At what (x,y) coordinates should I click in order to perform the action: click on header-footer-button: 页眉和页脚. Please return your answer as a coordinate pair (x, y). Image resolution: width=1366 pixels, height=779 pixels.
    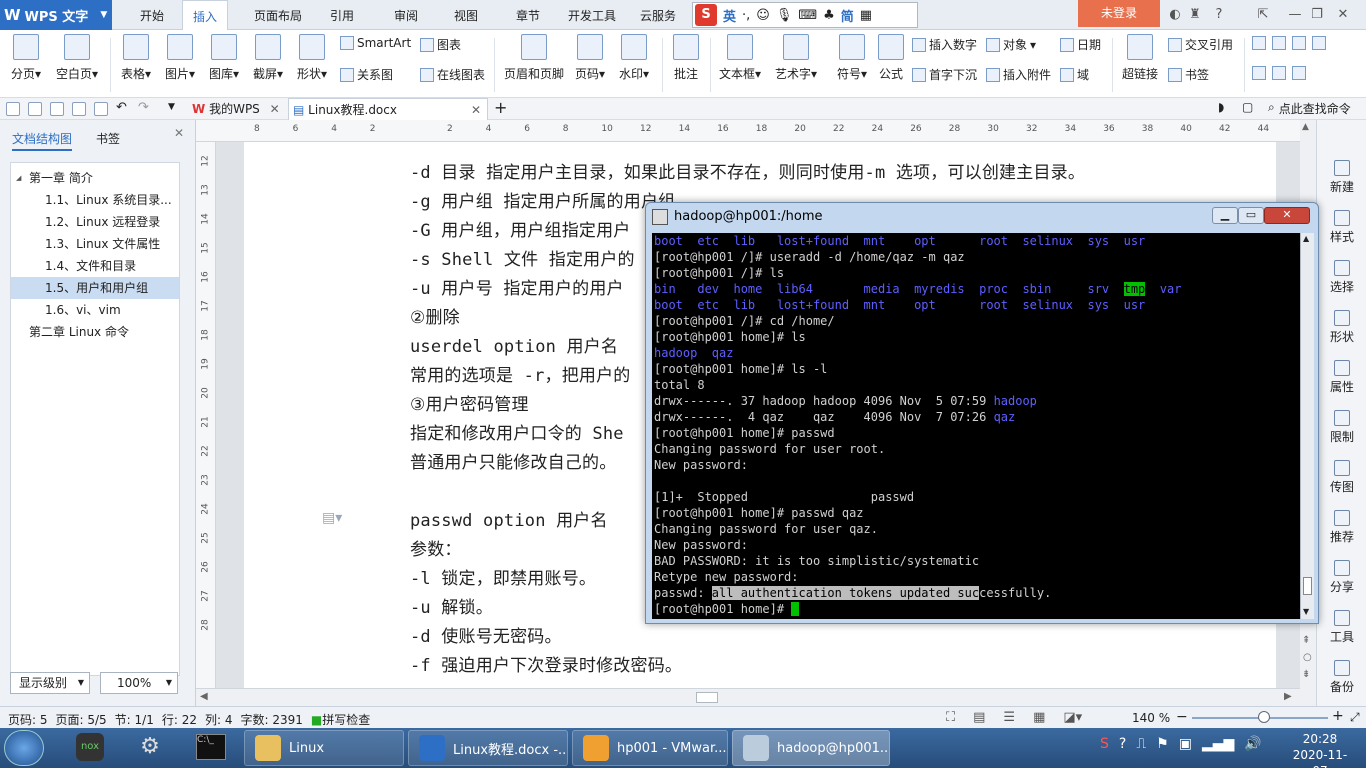
    Looking at the image, I should click on (534, 58).